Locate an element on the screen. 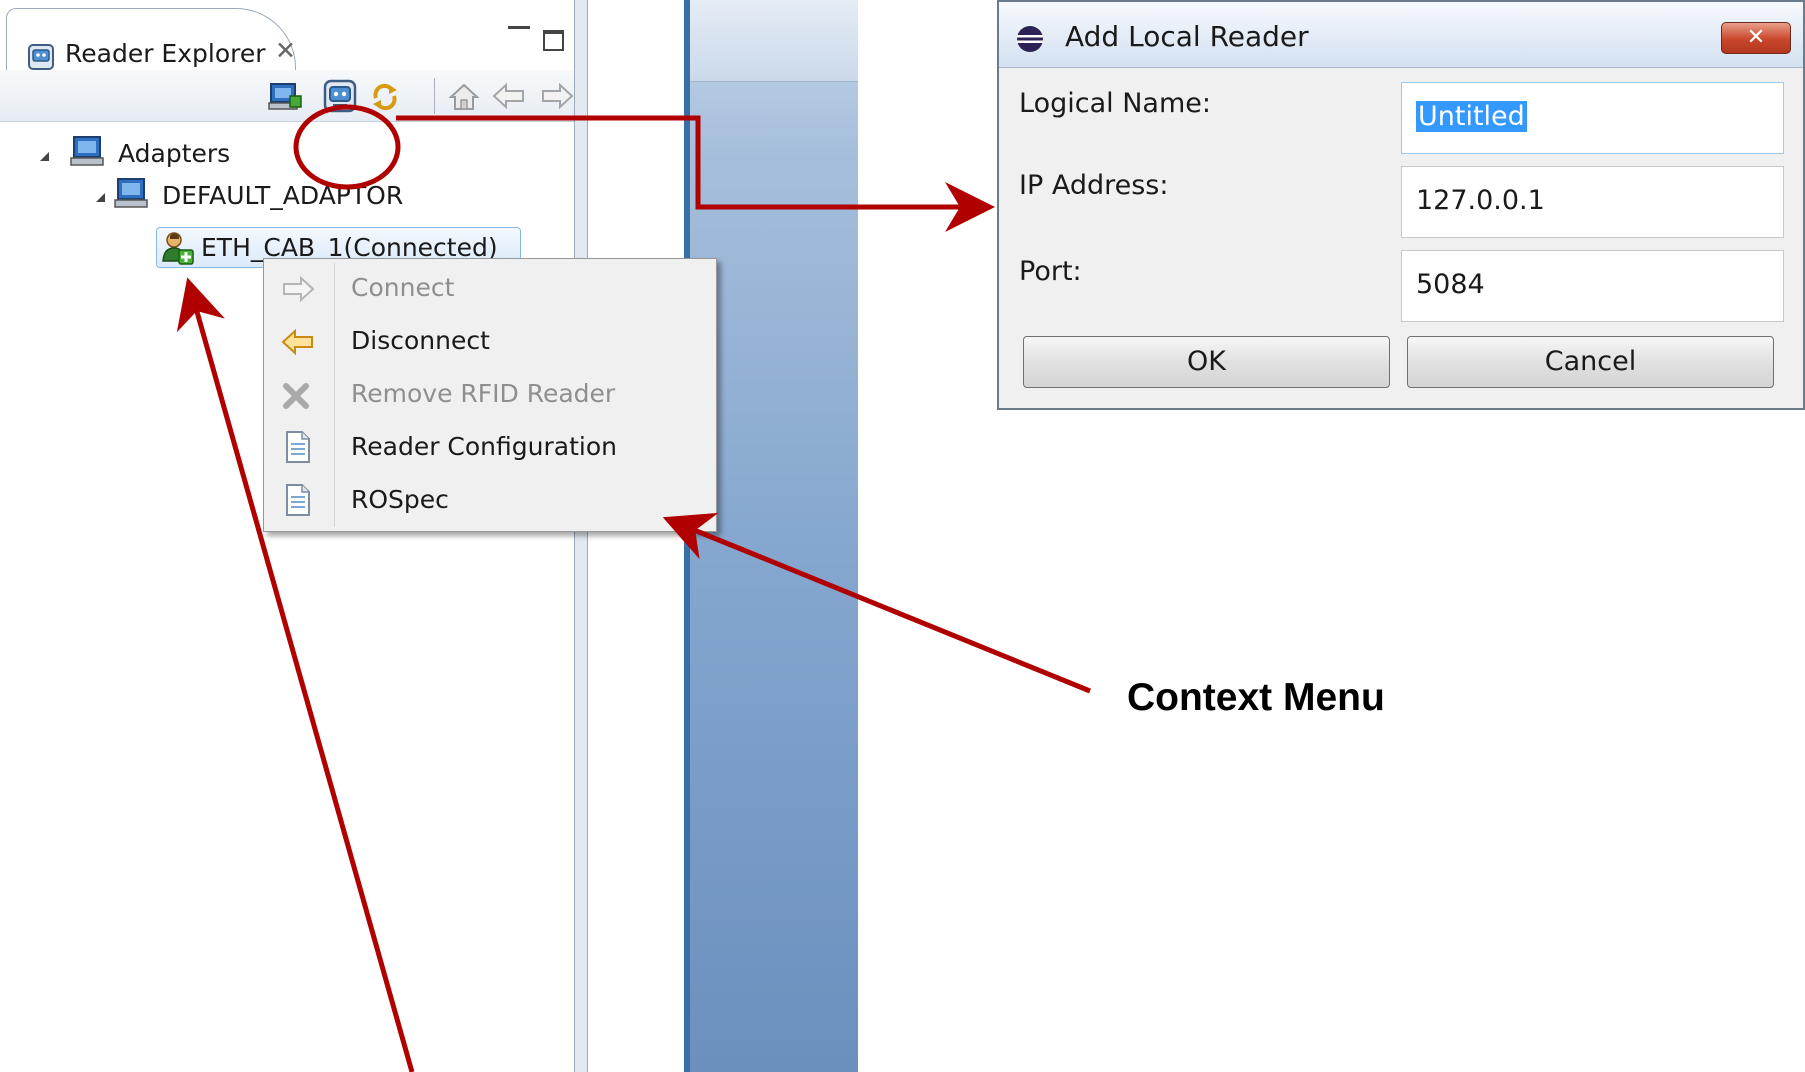 The width and height of the screenshot is (1805, 1072). context-menu-pointer-arrow is located at coordinates (876, 603).